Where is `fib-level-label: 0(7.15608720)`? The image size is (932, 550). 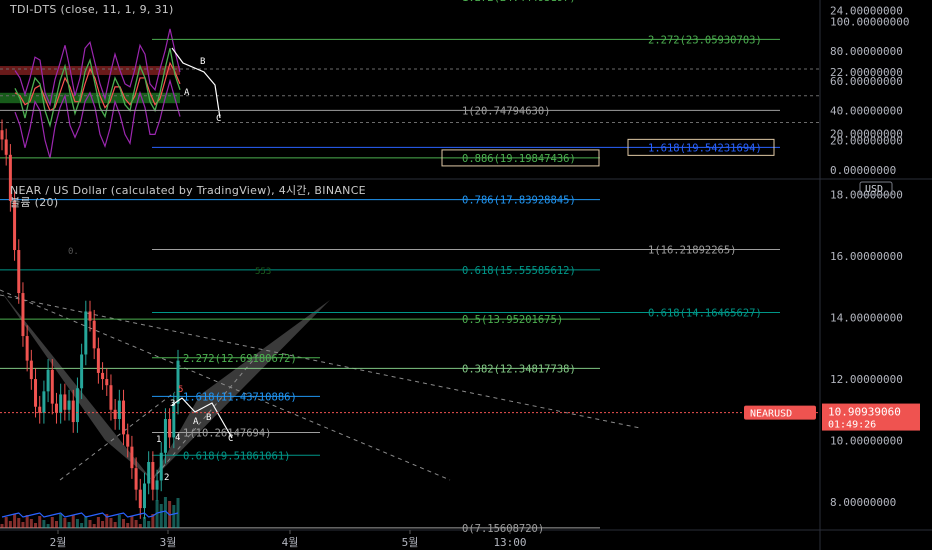 fib-level-label: 0(7.15608720) is located at coordinates (503, 529).